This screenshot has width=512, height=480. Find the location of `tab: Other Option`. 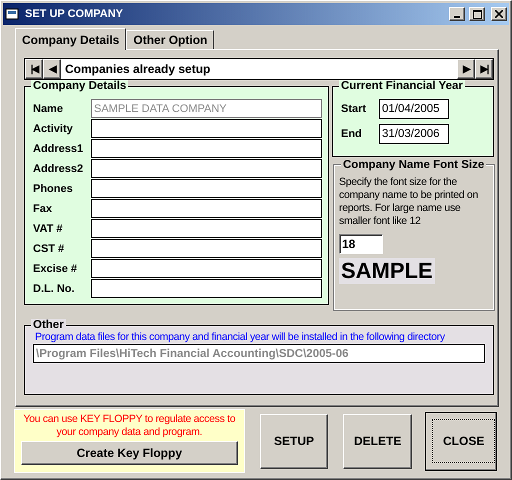

tab: Other Option is located at coordinates (170, 39).